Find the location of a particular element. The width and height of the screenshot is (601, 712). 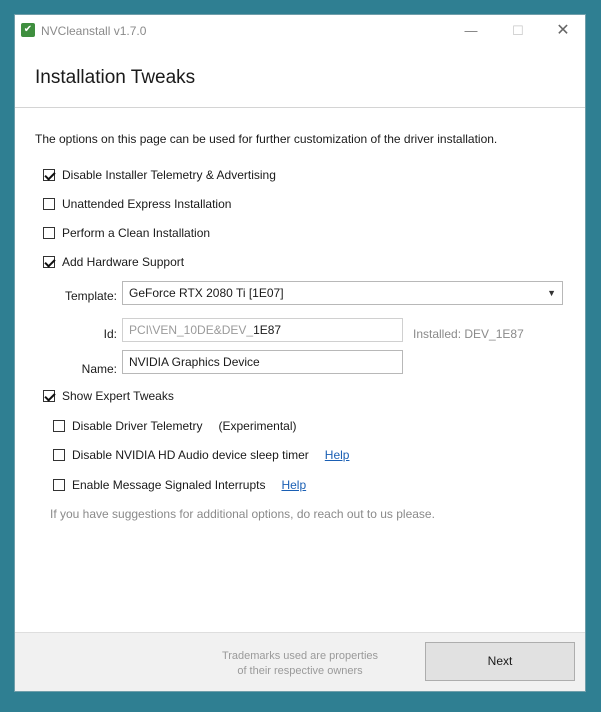

option-enable-msi: Enable Message Signaled Interrupts Help is located at coordinates (179, 485).